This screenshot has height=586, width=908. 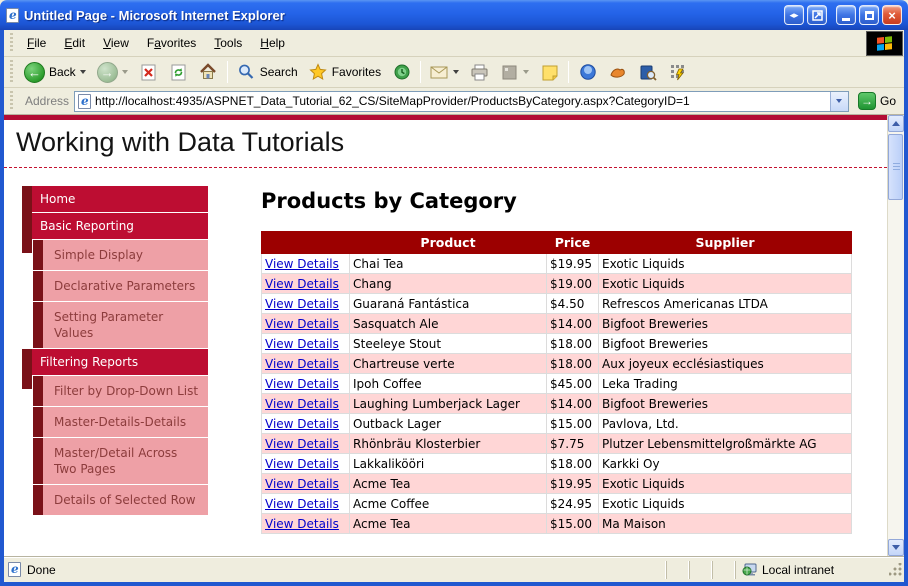 I want to click on refresh-button, so click(x=178, y=72).